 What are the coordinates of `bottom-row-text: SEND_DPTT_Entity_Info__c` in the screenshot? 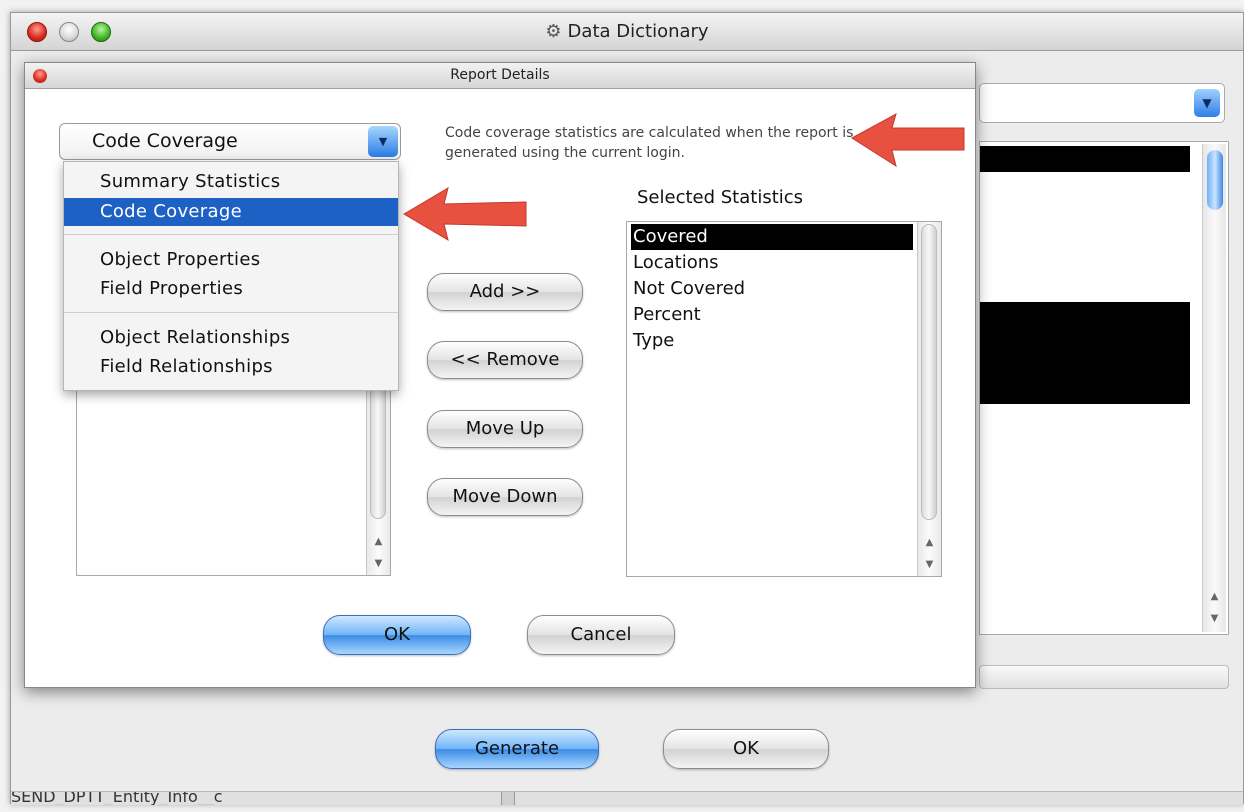 It's located at (117, 798).